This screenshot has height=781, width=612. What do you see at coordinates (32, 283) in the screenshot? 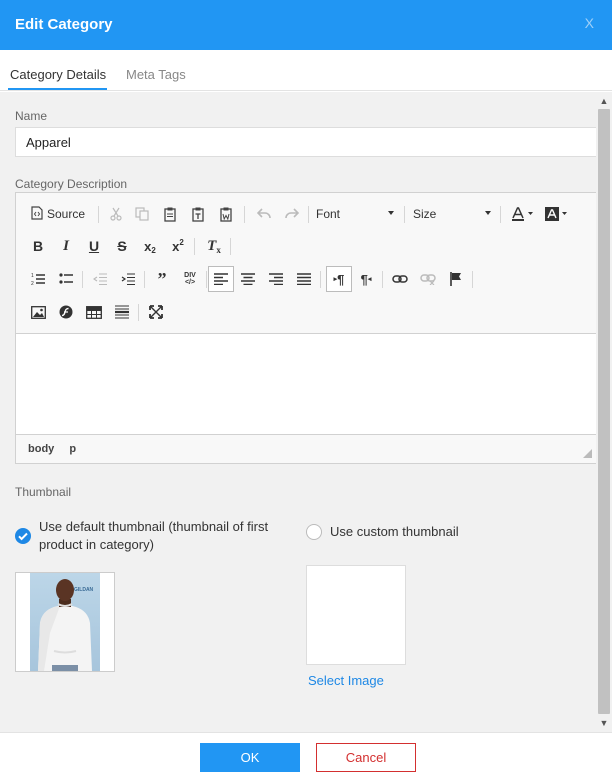
I see `svg-text: 2` at bounding box center [32, 283].